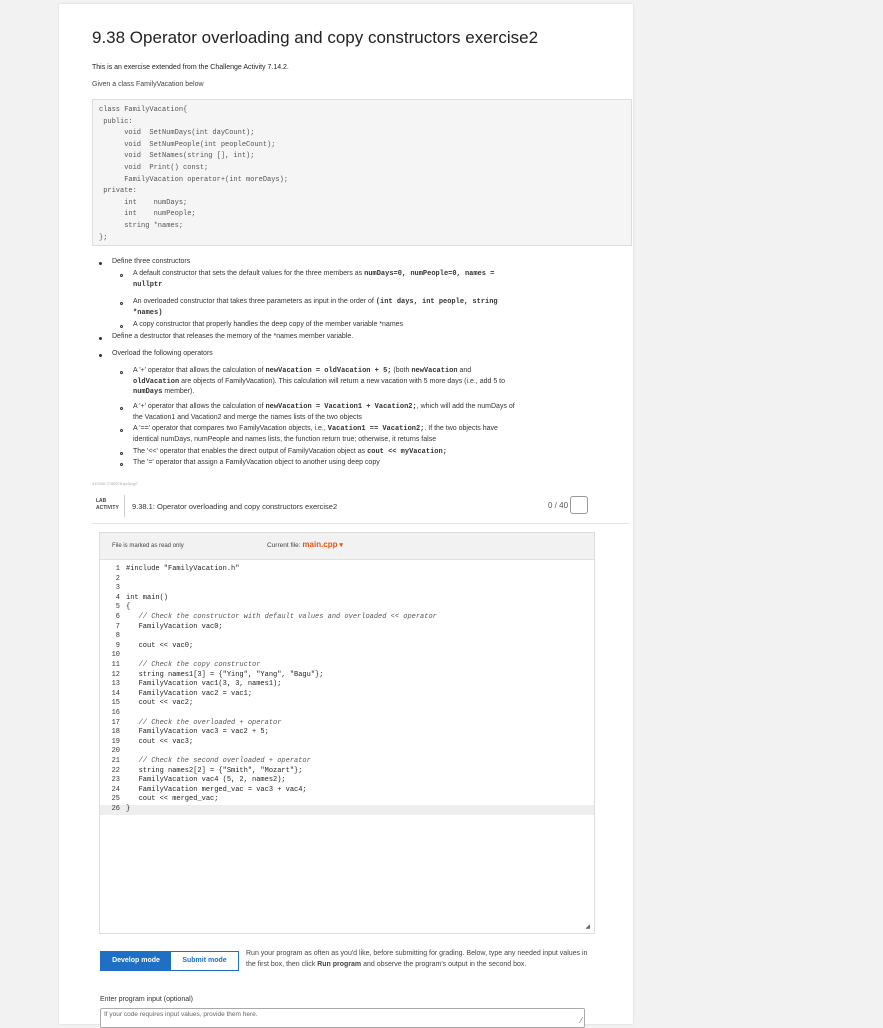 This screenshot has width=883, height=1028. Describe the element at coordinates (347, 704) in the screenshot. I see `code-line: 15 cout << vac2;` at that location.